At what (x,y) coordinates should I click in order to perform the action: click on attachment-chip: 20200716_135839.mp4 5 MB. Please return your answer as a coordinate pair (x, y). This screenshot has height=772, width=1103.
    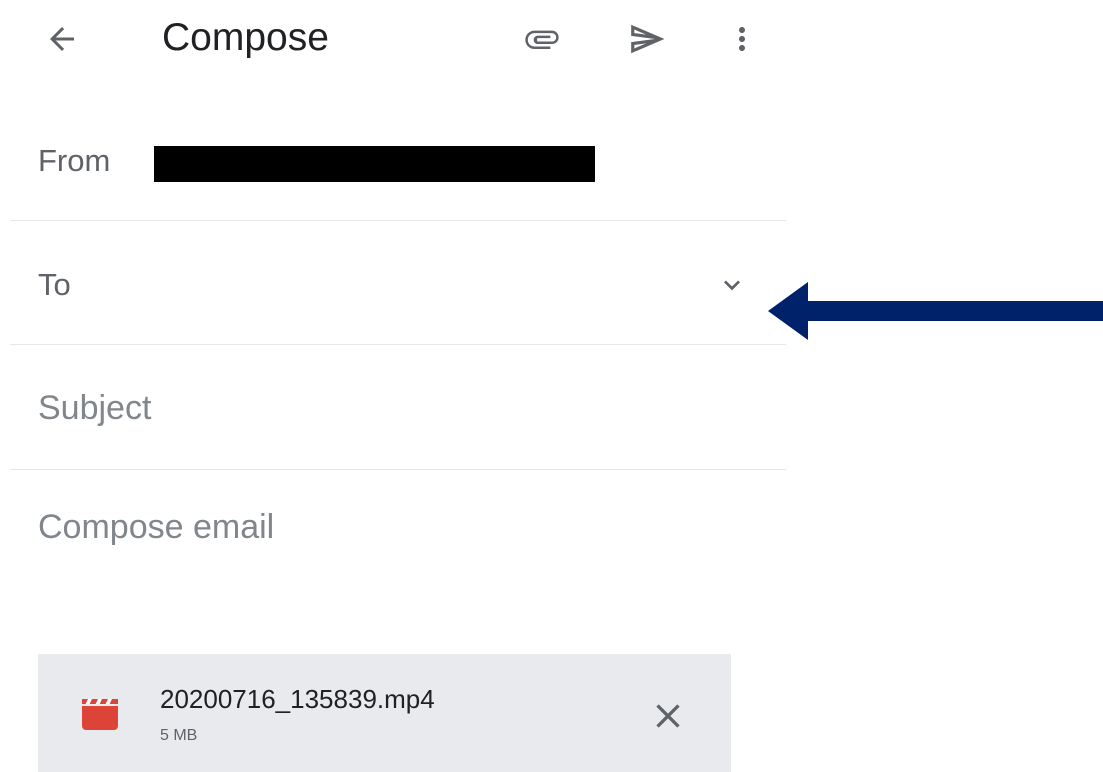
    Looking at the image, I should click on (384, 713).